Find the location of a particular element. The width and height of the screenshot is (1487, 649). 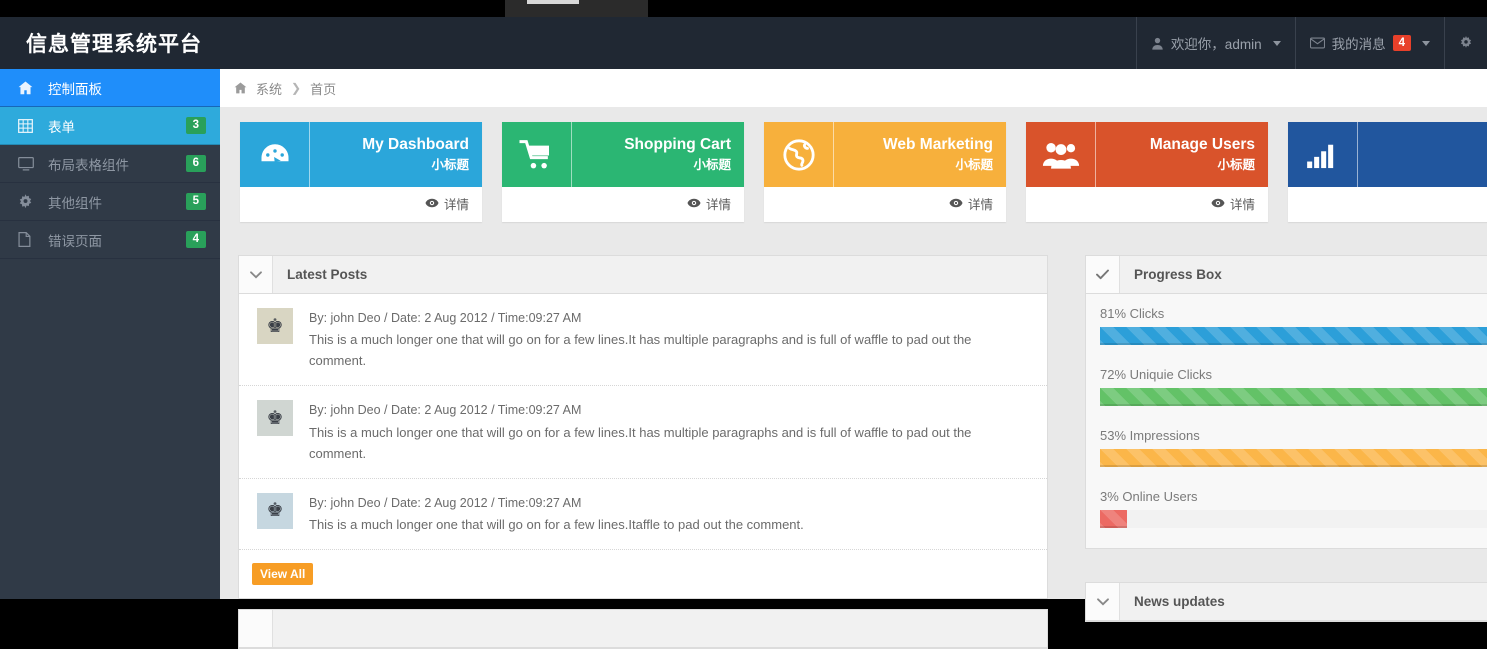

stat-card-shopping-cart: Shopping Cart 小标题 详情 is located at coordinates (623, 172).